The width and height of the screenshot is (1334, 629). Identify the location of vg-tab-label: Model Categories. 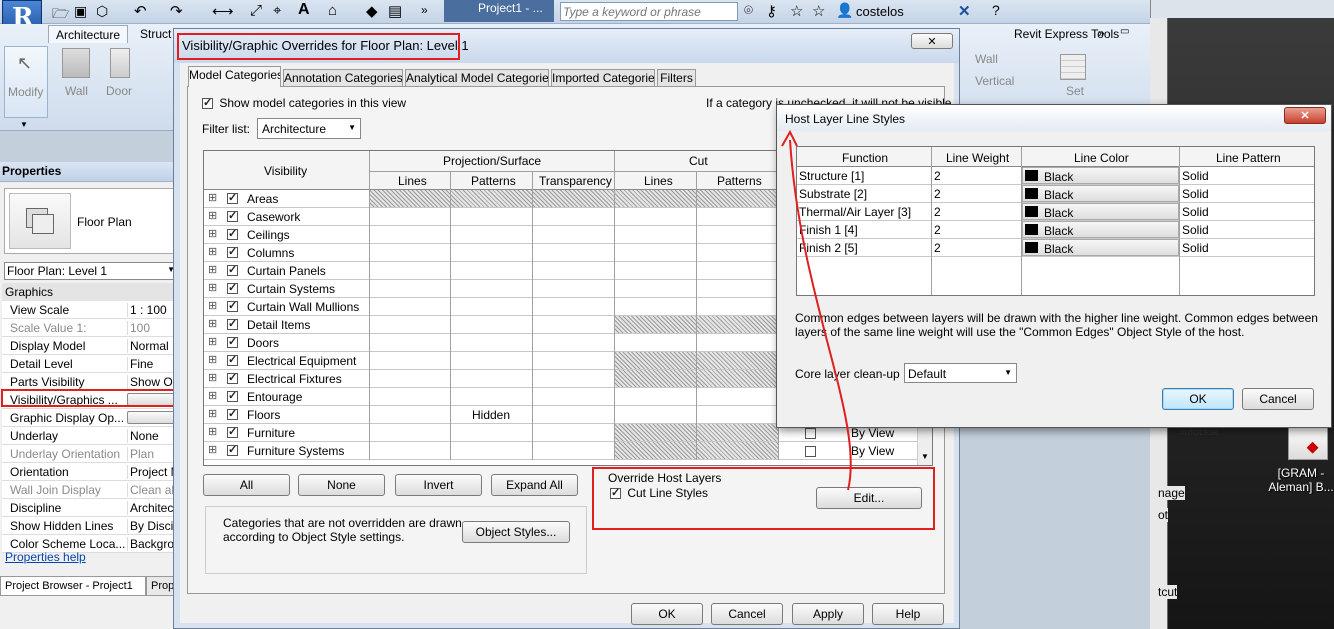
(235, 75).